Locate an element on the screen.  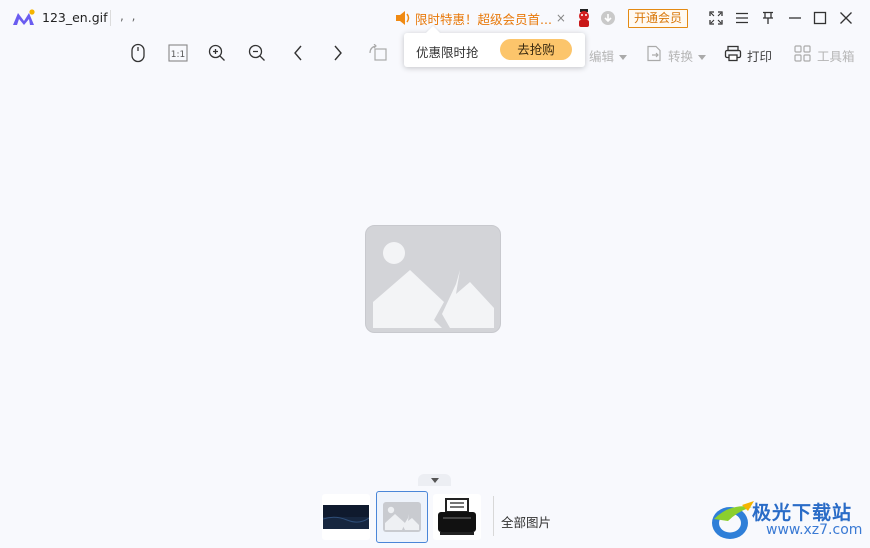
vip-button: 开通会员 is located at coordinates (658, 18).